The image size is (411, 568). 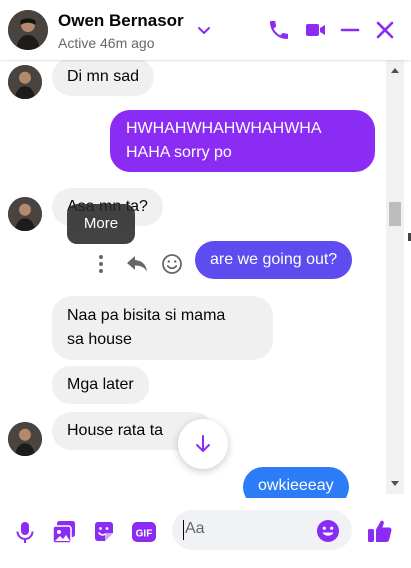 What do you see at coordinates (242, 141) in the screenshot?
I see `outgoing-message: HWHAHWHAHWHAHWHA HAHA sorry po` at bounding box center [242, 141].